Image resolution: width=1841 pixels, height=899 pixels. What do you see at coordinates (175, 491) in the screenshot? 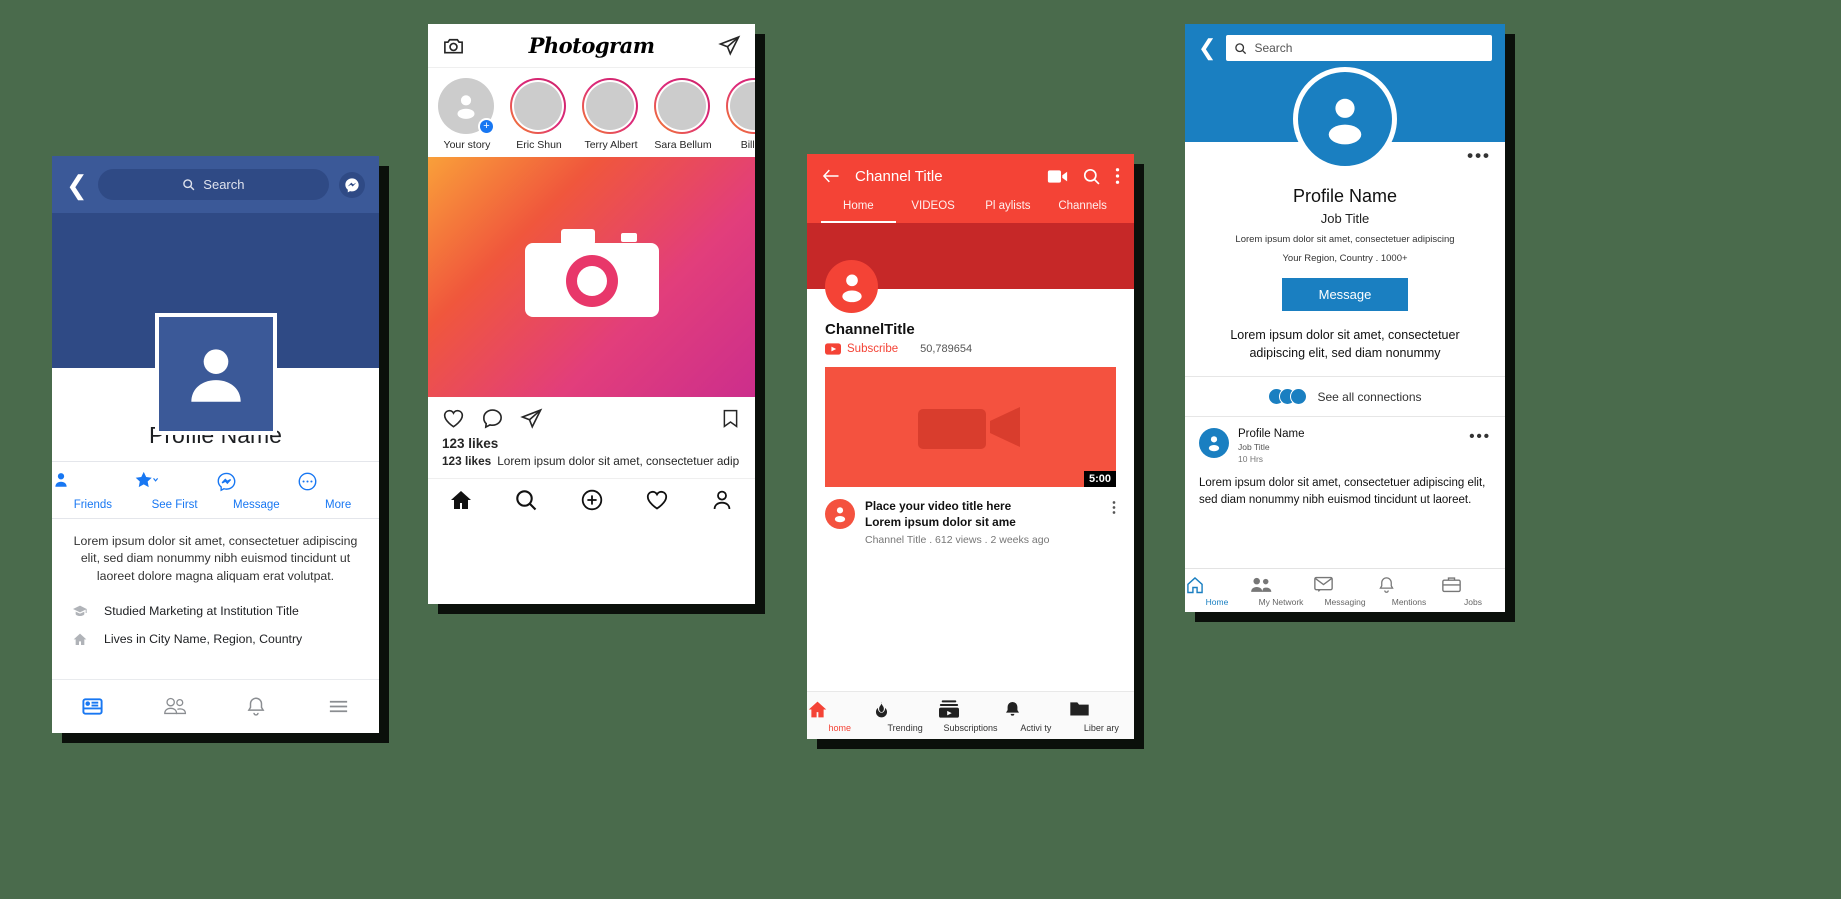
I see `action-see-first: See First` at bounding box center [175, 491].